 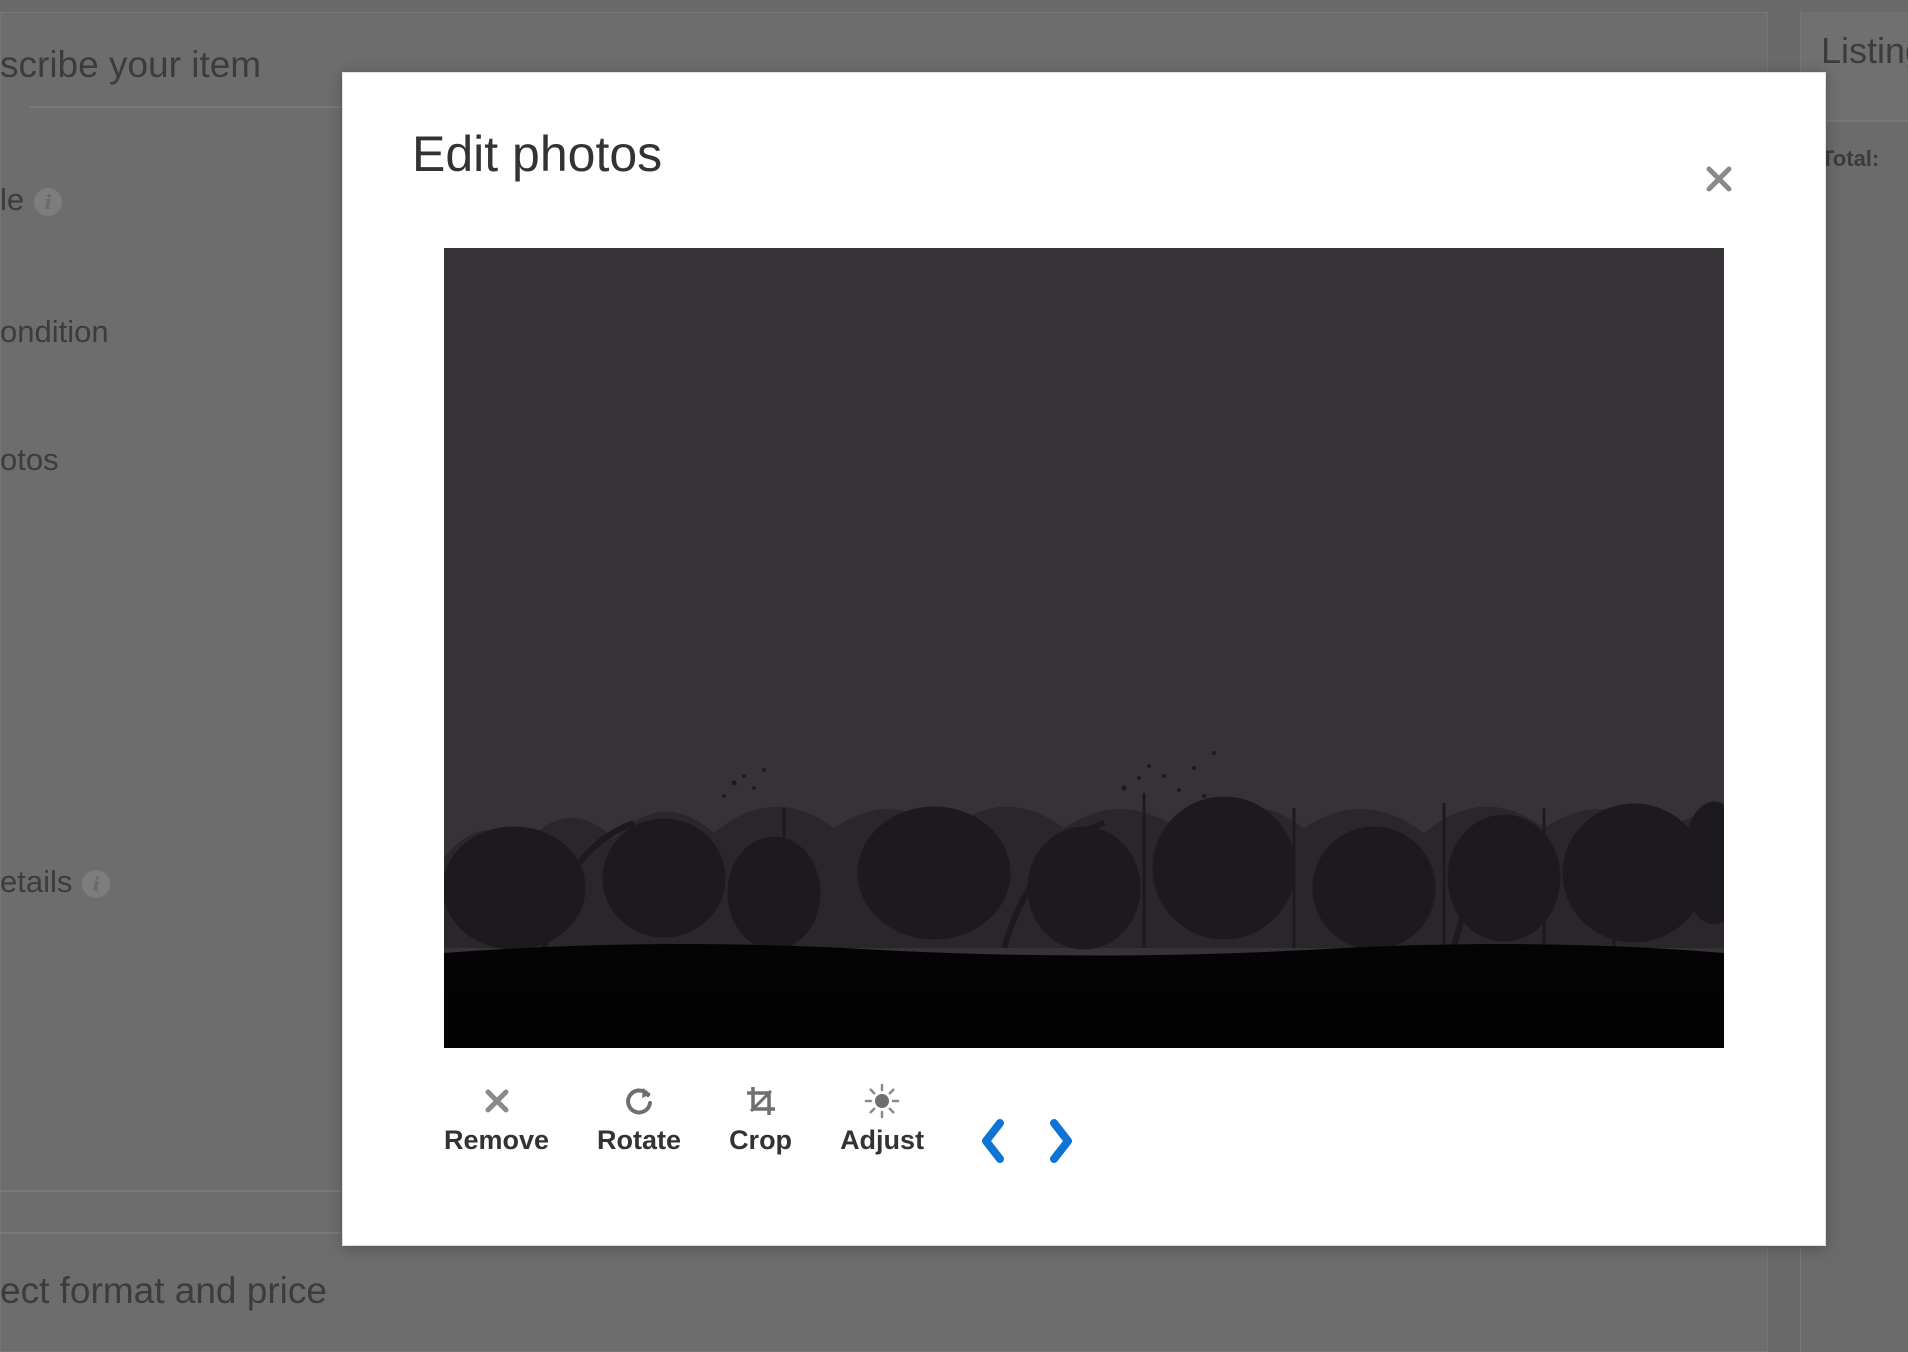 I want to click on close-button, so click(x=1719, y=179).